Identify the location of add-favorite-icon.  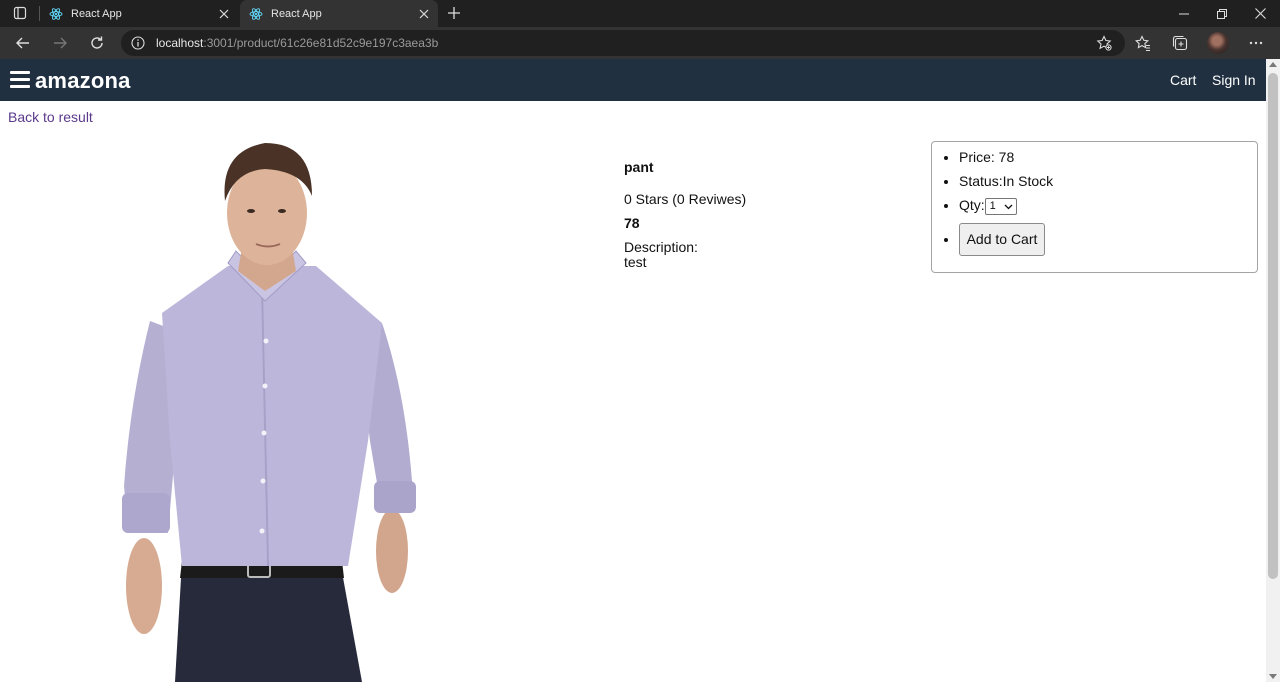
(1104, 43).